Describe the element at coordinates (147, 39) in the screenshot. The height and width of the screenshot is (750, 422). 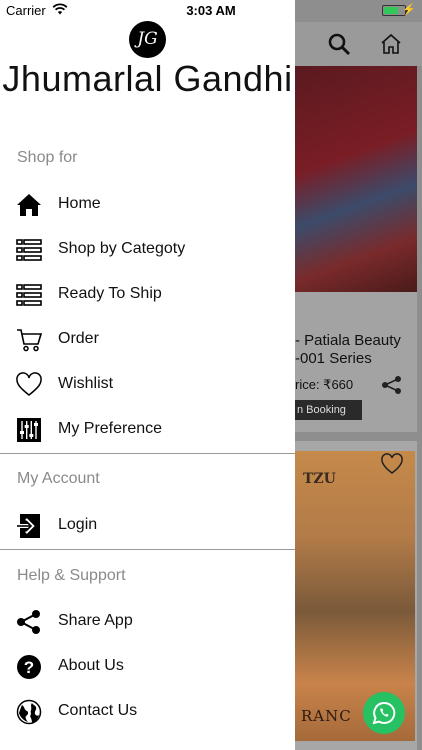
I see `brand-logo: JG` at that location.